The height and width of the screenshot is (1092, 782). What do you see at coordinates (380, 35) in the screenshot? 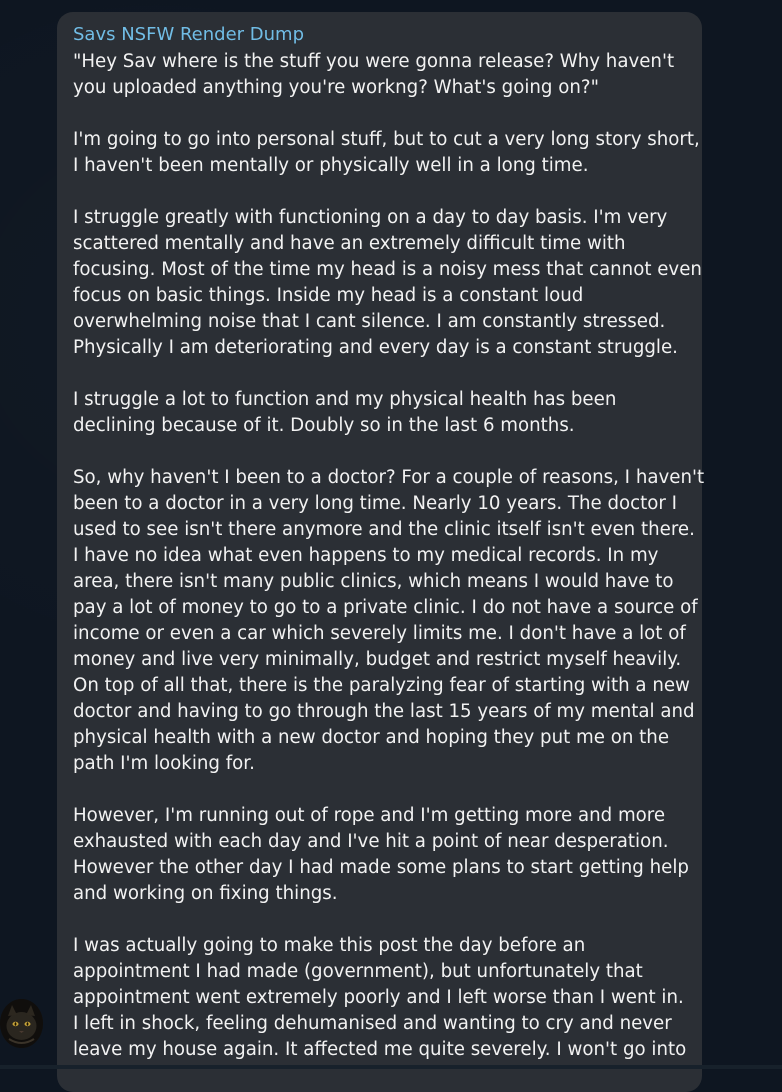
I see `sender-name: Savs NSFW Render Dump` at bounding box center [380, 35].